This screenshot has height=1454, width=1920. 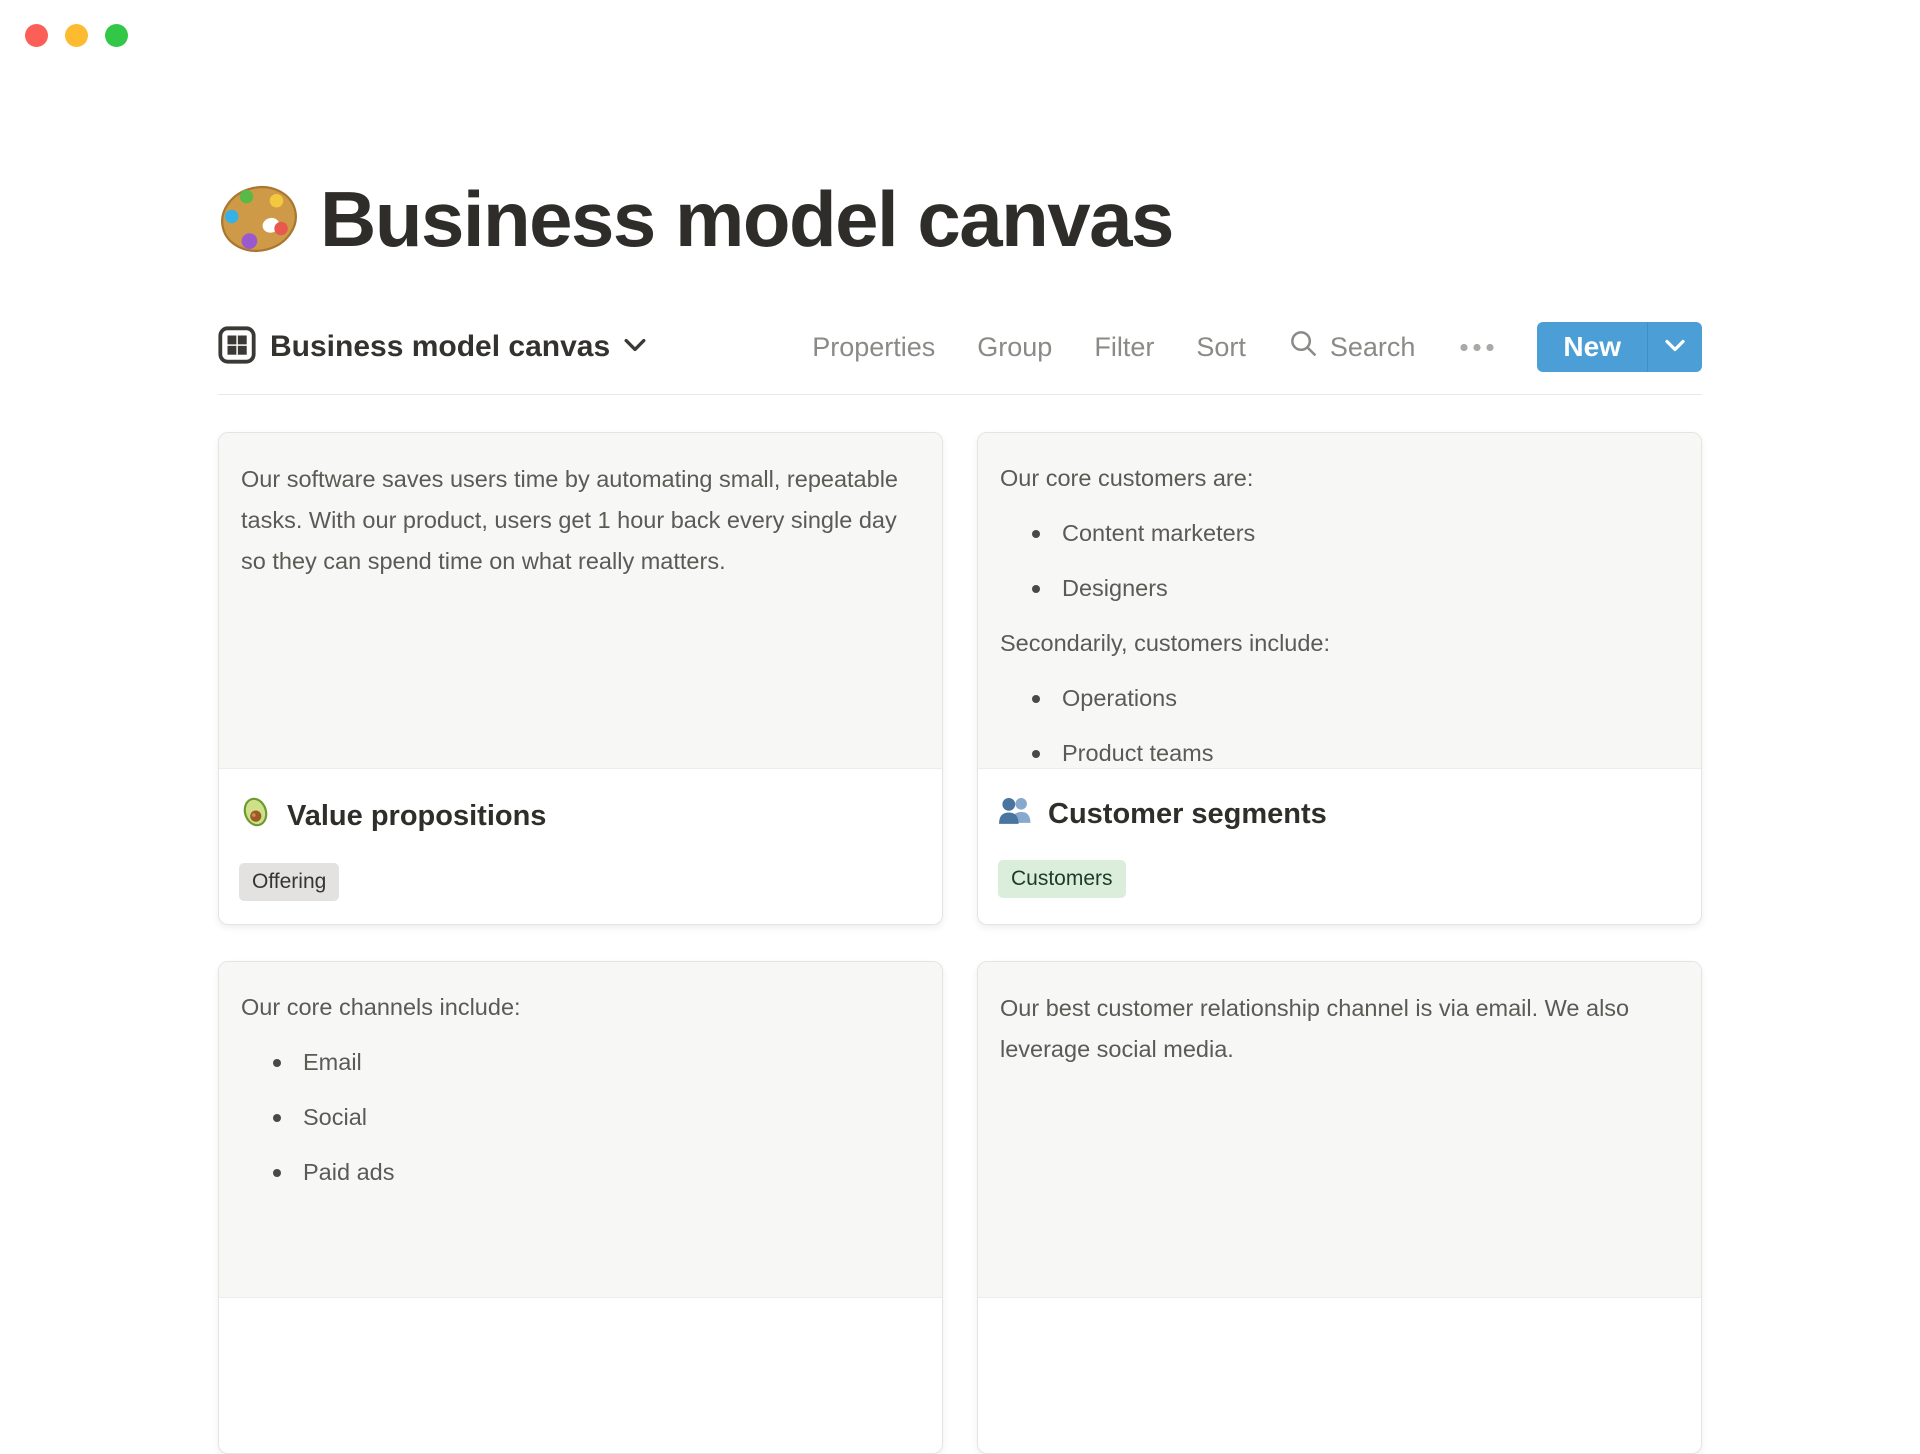 I want to click on tag-offering: Offering, so click(x=289, y=882).